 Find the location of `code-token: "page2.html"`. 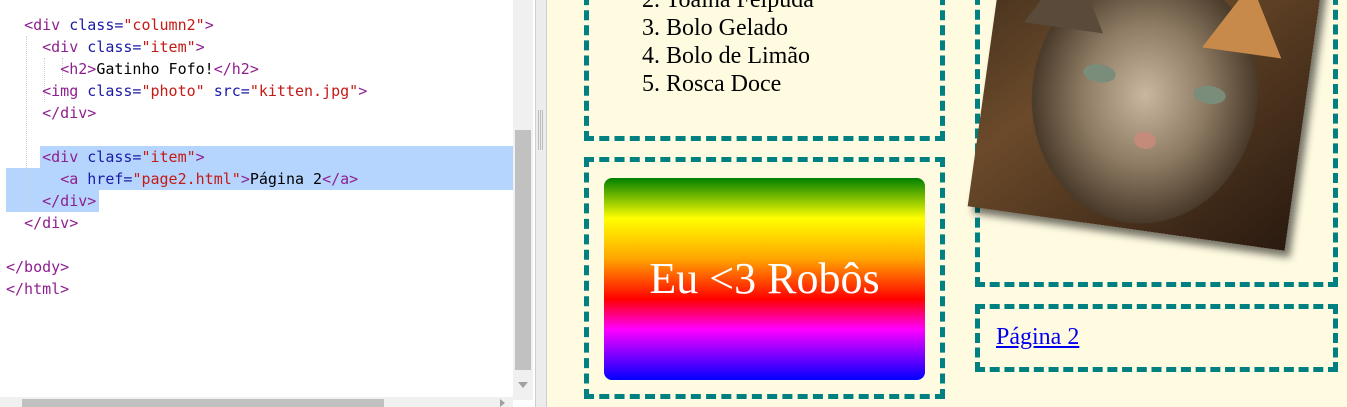

code-token: "page2.html" is located at coordinates (186, 179).